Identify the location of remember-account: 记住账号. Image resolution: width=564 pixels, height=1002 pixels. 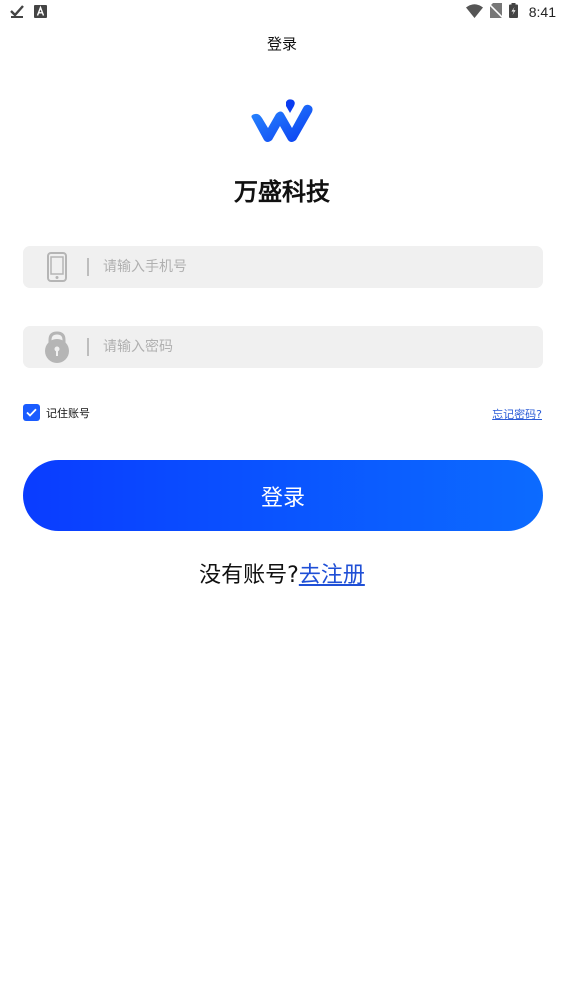
(56, 412).